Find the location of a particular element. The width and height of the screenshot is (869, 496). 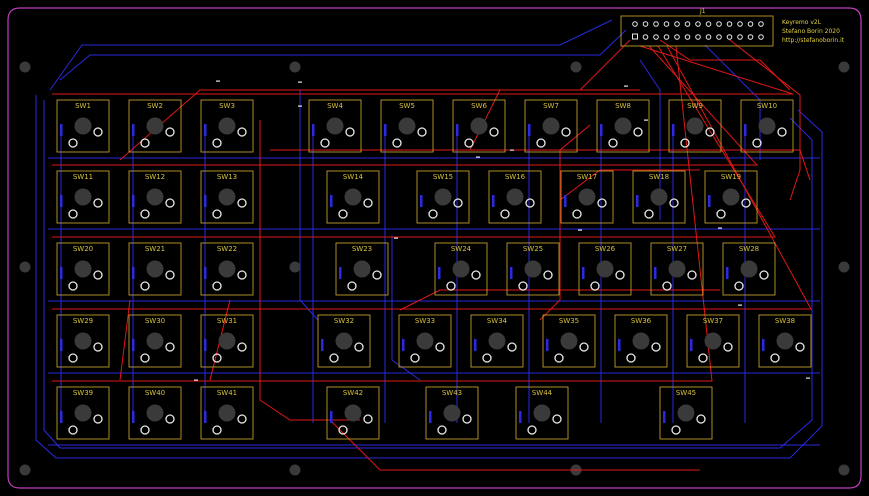

switch-label: SW33 is located at coordinates (425, 321).